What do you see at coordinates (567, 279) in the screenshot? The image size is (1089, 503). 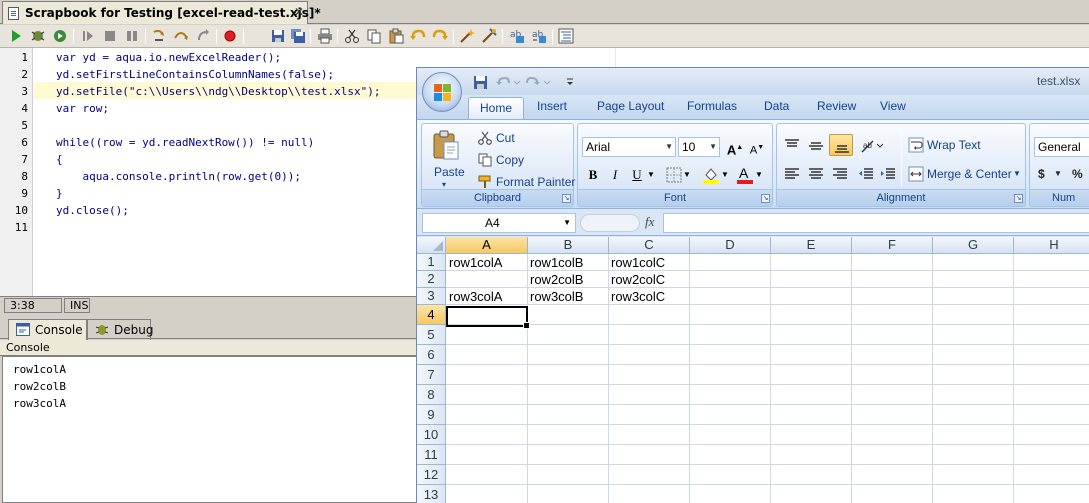 I see `cell-b2: row2colB` at bounding box center [567, 279].